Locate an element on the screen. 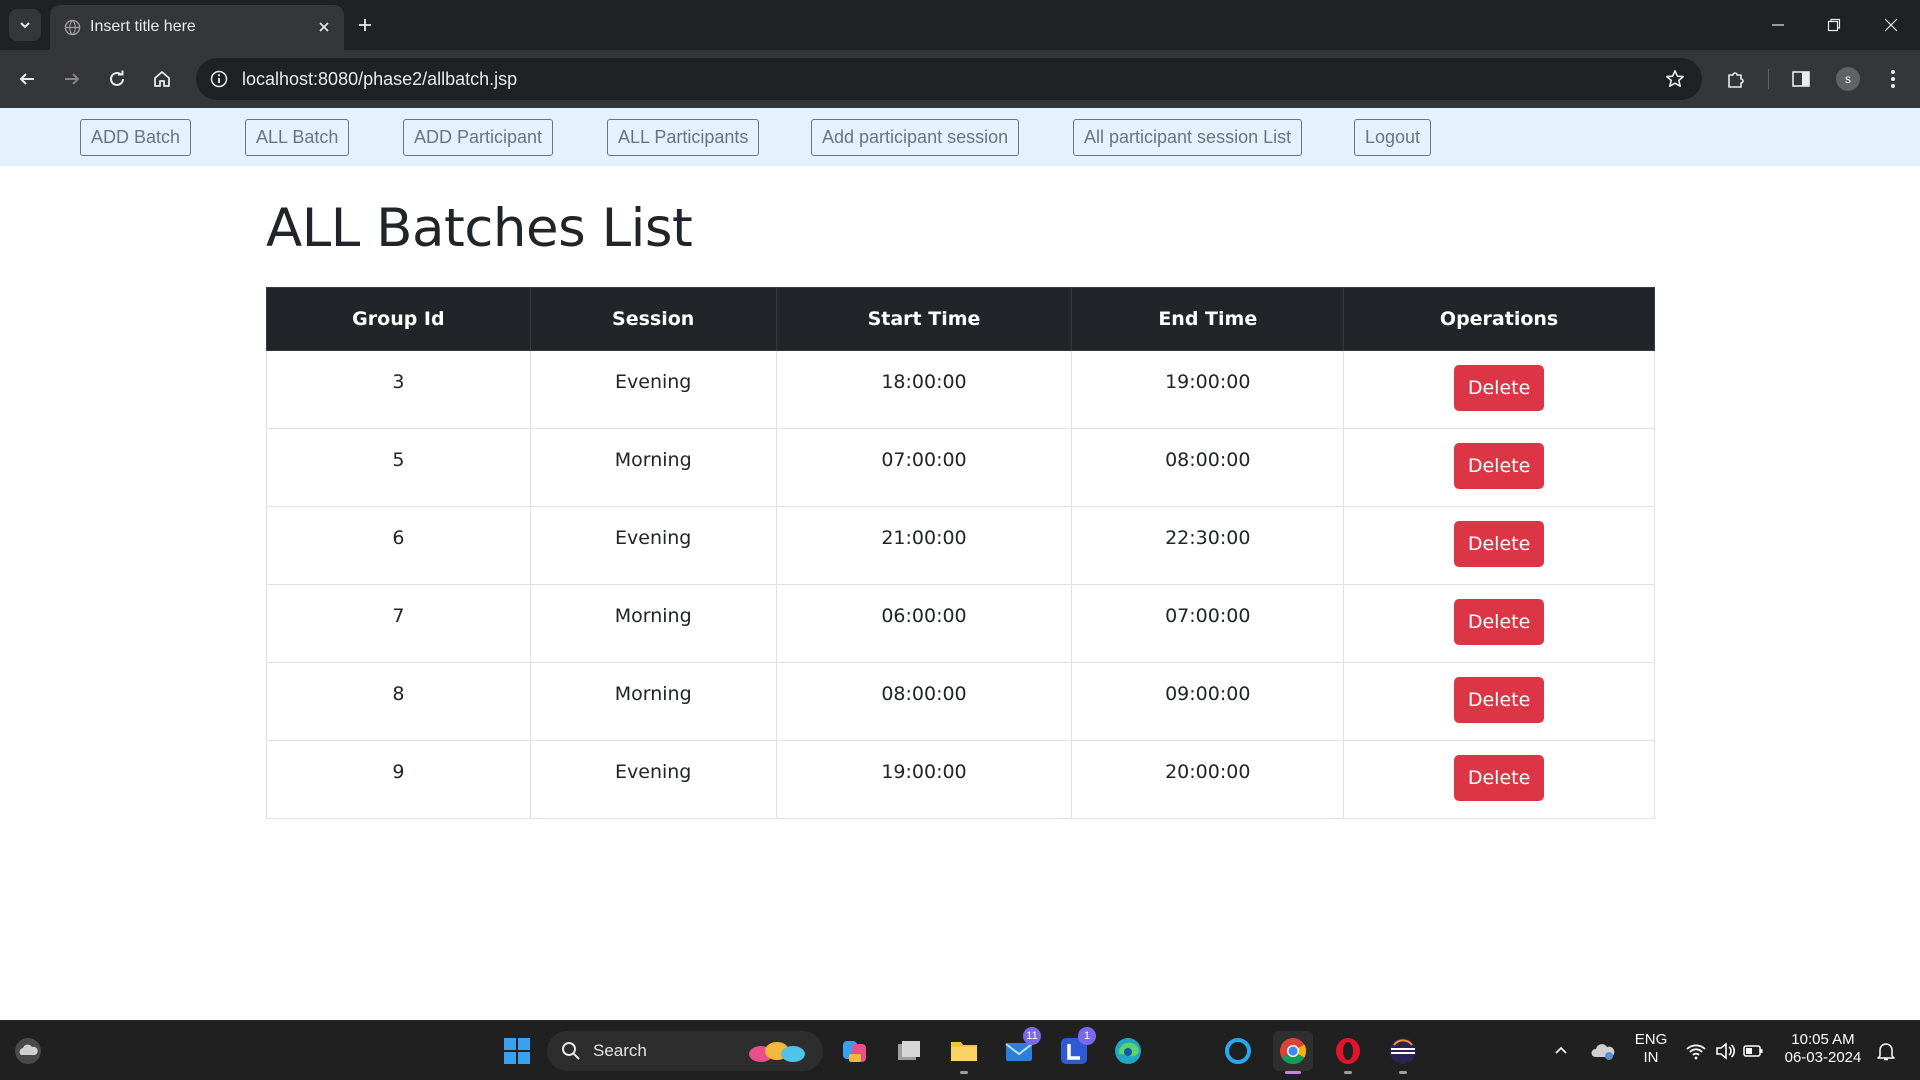 This screenshot has width=1920, height=1080. new-tab-button is located at coordinates (365, 25).